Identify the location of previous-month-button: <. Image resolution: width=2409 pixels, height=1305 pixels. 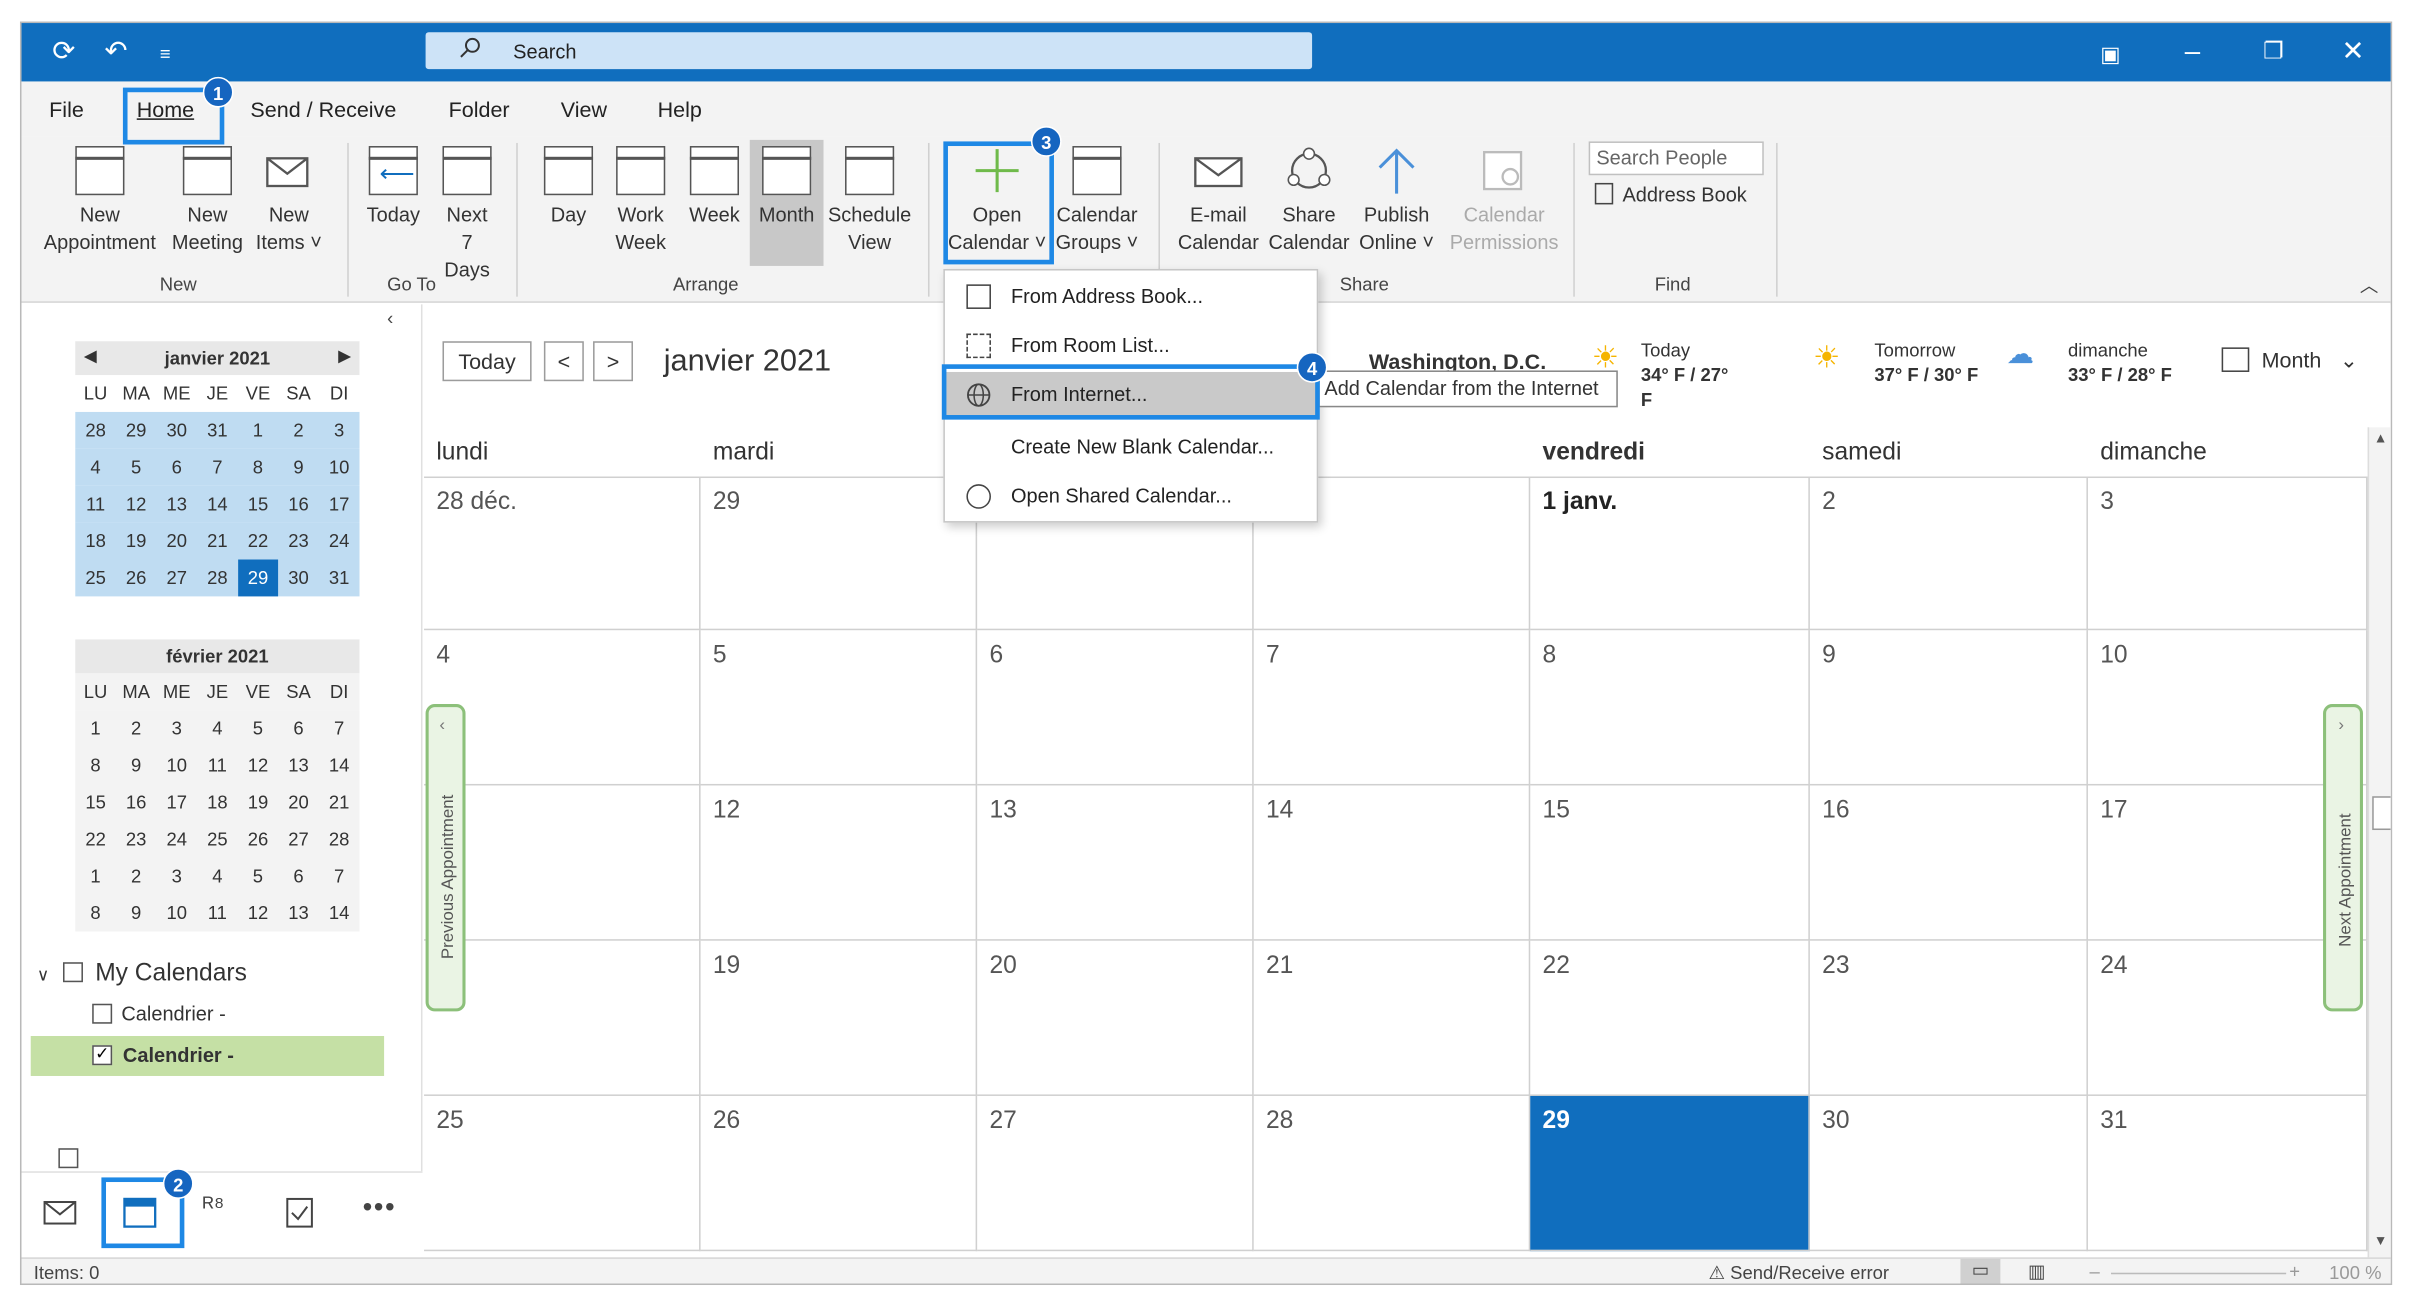
(563, 361).